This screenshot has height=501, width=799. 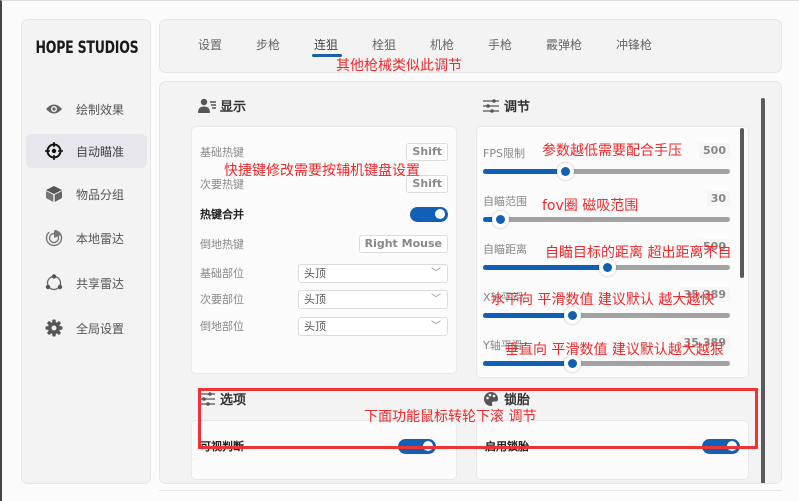 I want to click on display-section-title: 显示, so click(x=233, y=107).